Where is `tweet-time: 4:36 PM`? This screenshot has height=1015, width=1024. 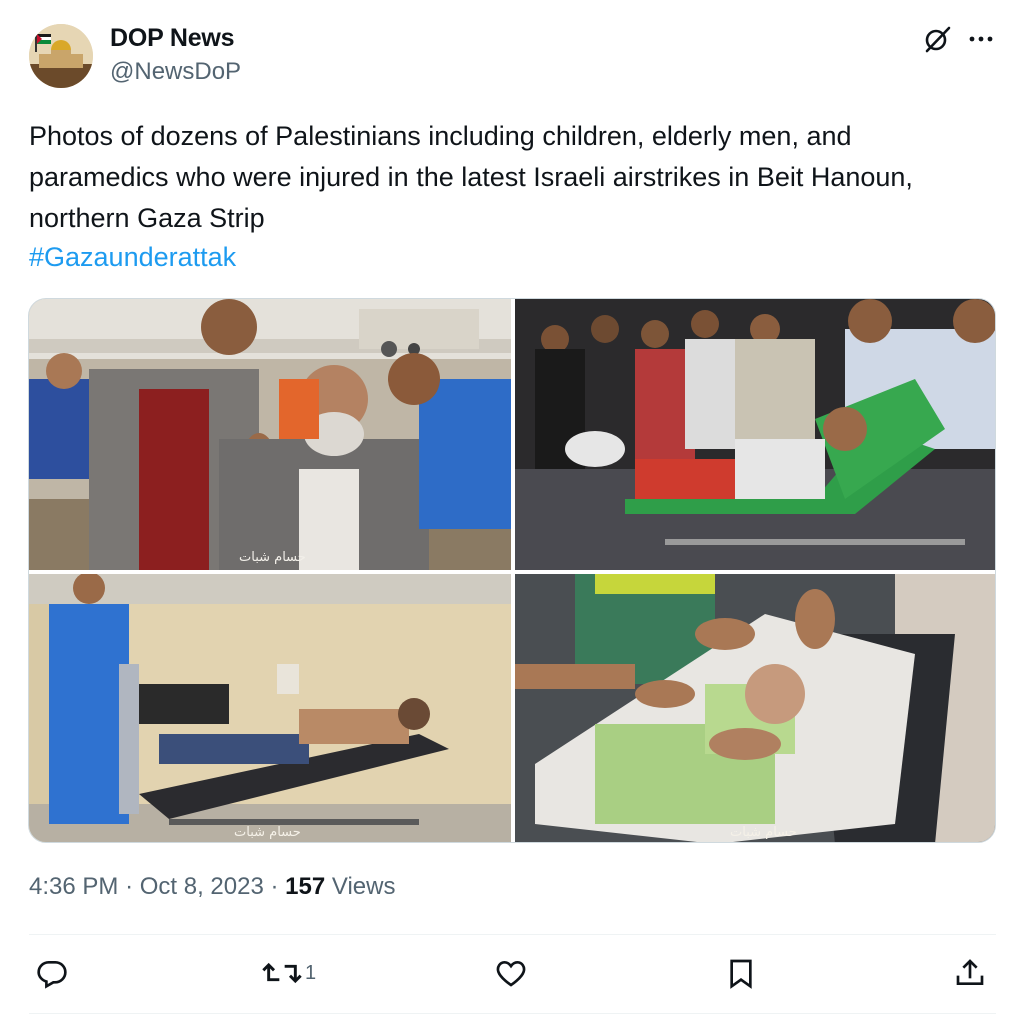
tweet-time: 4:36 PM is located at coordinates (73, 886).